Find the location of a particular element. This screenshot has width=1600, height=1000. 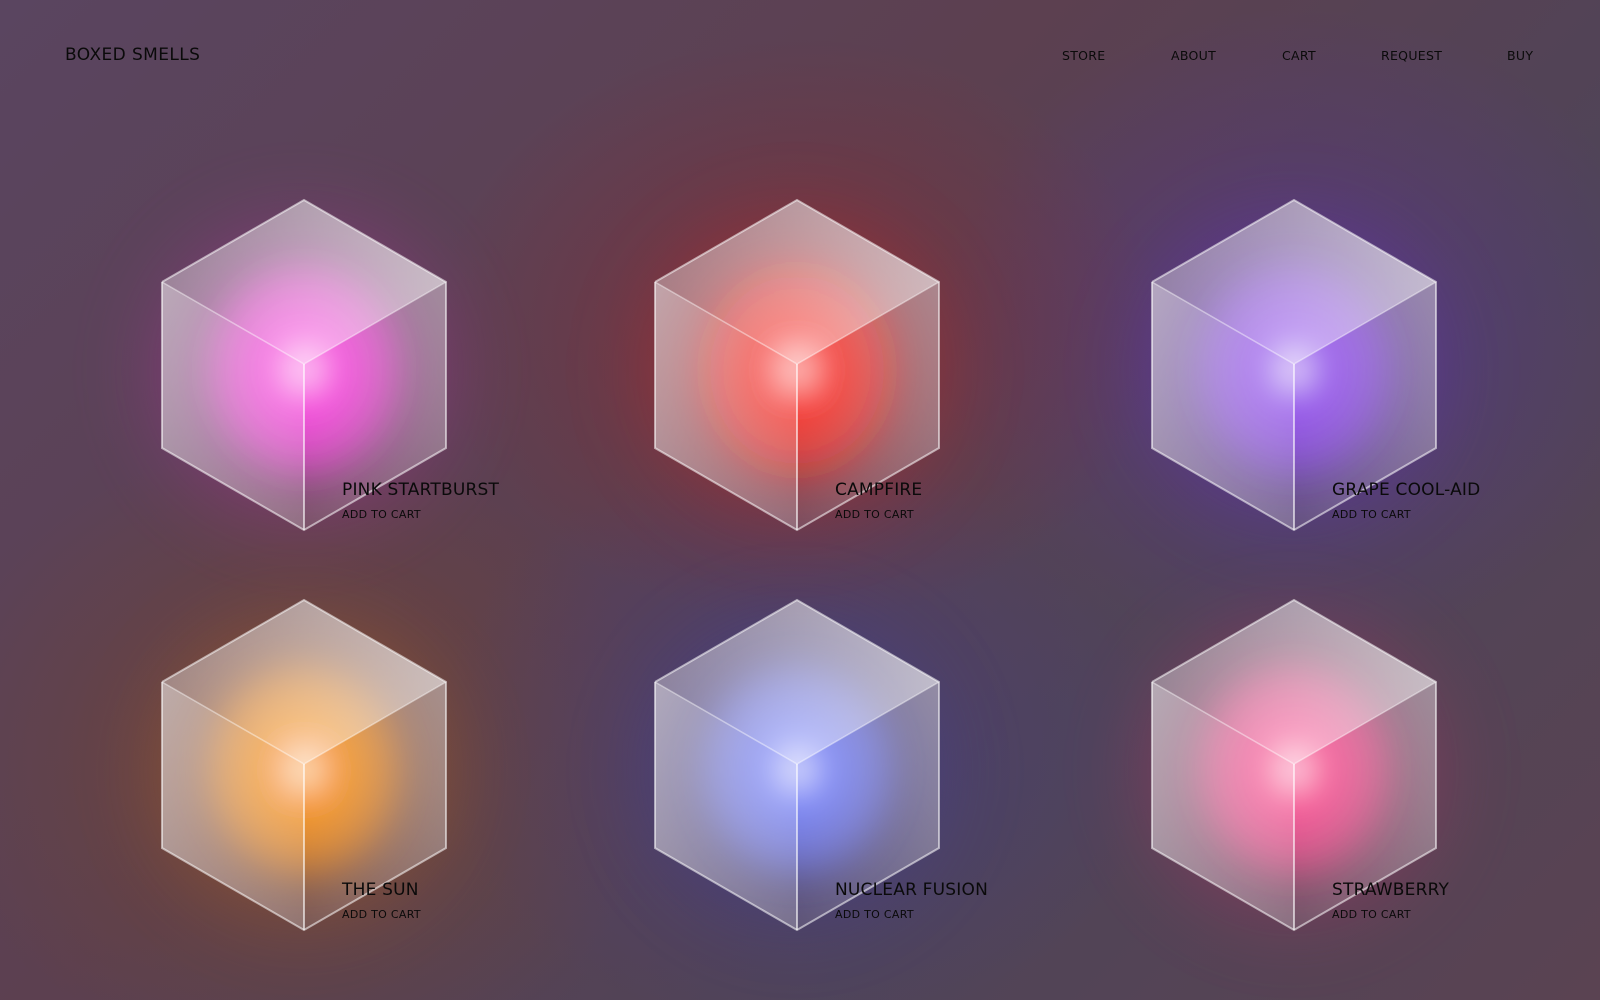

product-card: THE SUN ADD TO CART is located at coordinates (302, 770).